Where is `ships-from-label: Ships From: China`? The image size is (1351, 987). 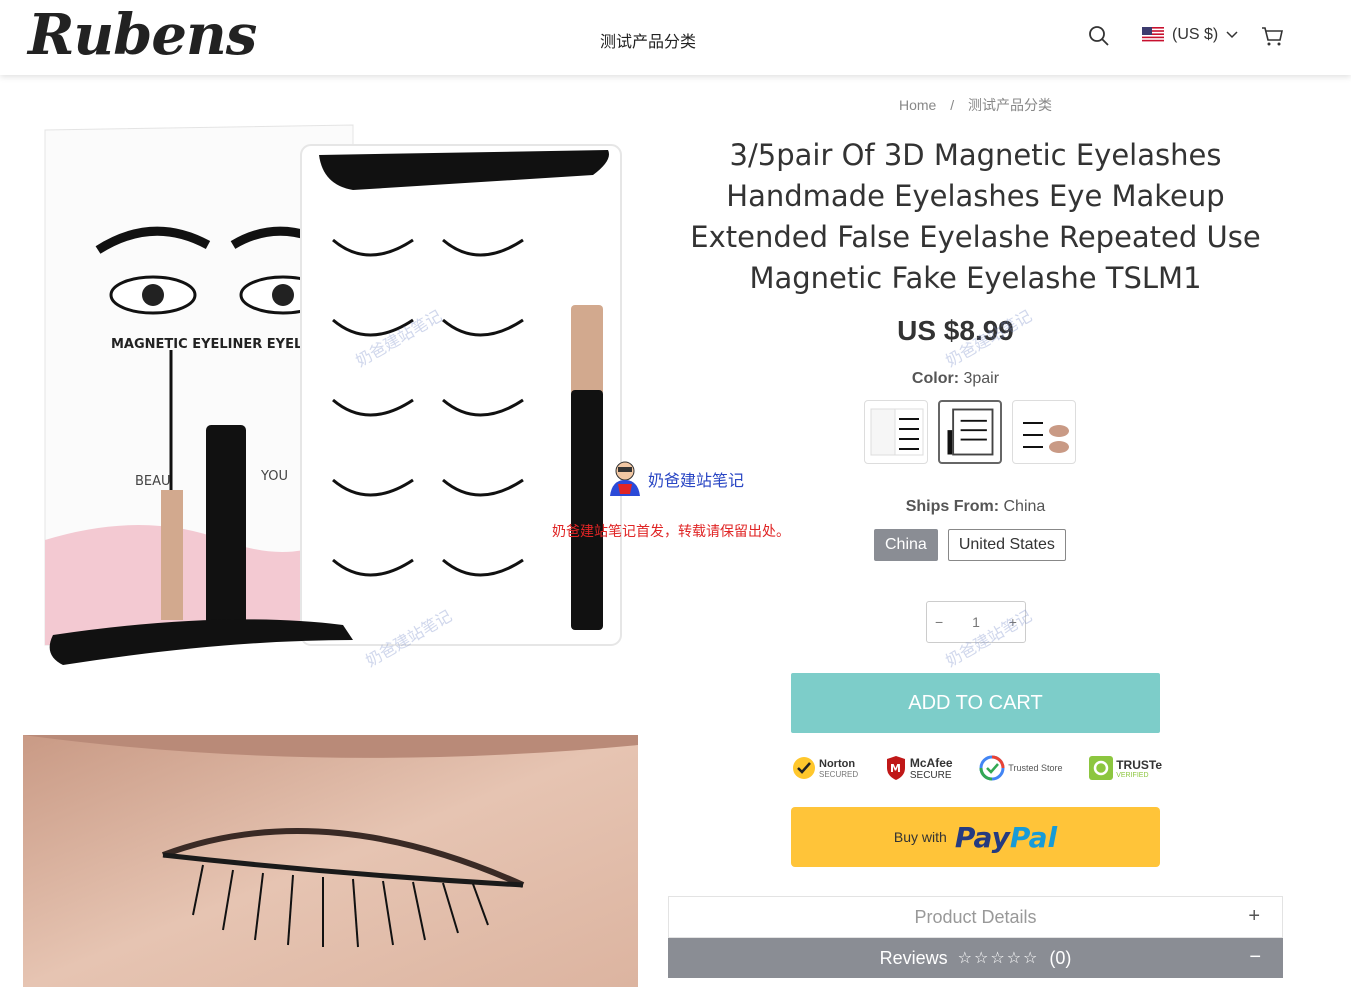 ships-from-label: Ships From: China is located at coordinates (975, 507).